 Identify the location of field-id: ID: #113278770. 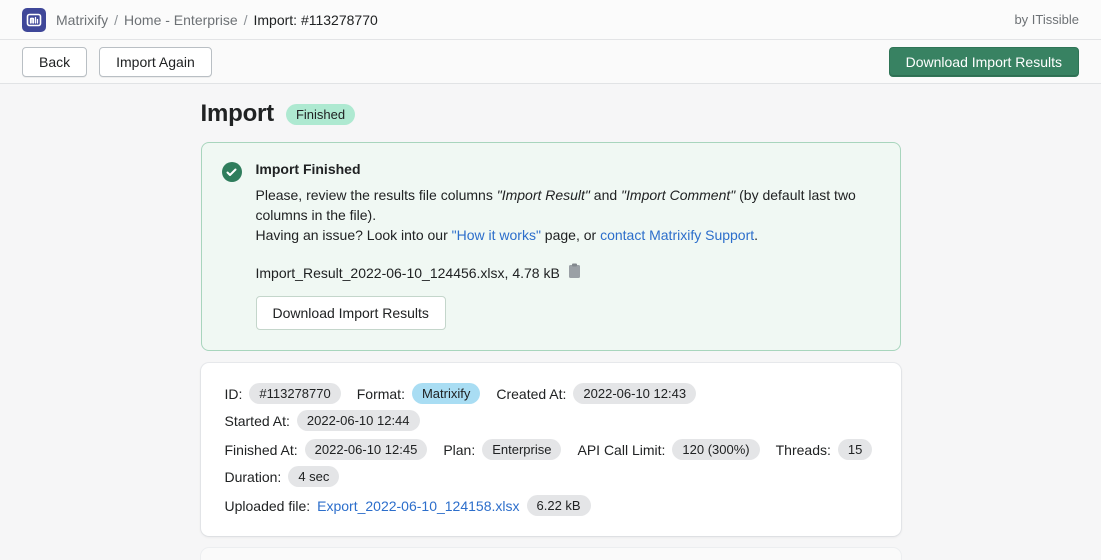
(283, 393).